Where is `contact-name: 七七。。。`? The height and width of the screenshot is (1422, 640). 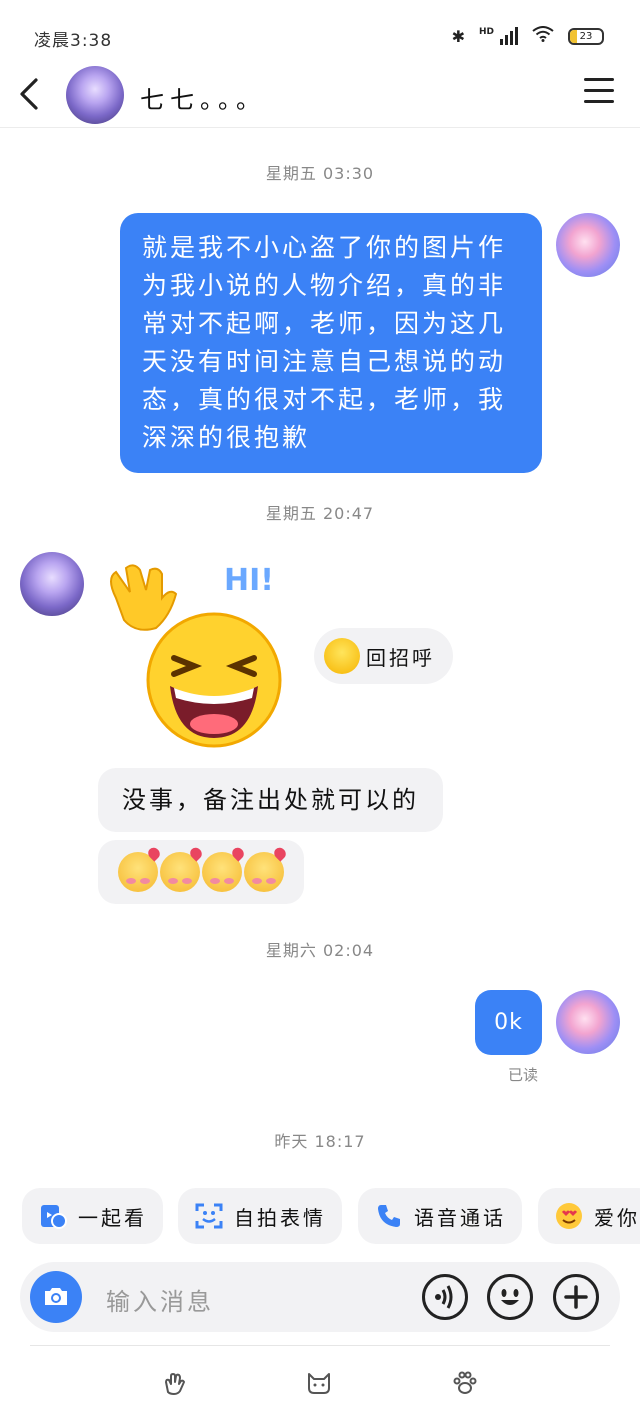
contact-name: 七七。。。 is located at coordinates (203, 97).